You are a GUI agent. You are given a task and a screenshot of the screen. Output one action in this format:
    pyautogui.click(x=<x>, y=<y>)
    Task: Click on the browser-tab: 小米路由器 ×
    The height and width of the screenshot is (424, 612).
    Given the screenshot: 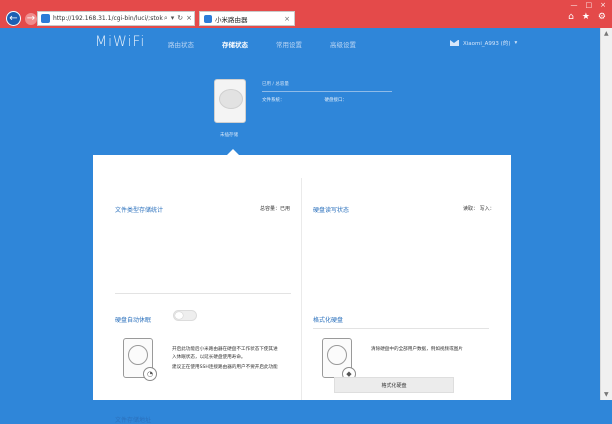 What is the action you would take?
    pyautogui.click(x=247, y=18)
    